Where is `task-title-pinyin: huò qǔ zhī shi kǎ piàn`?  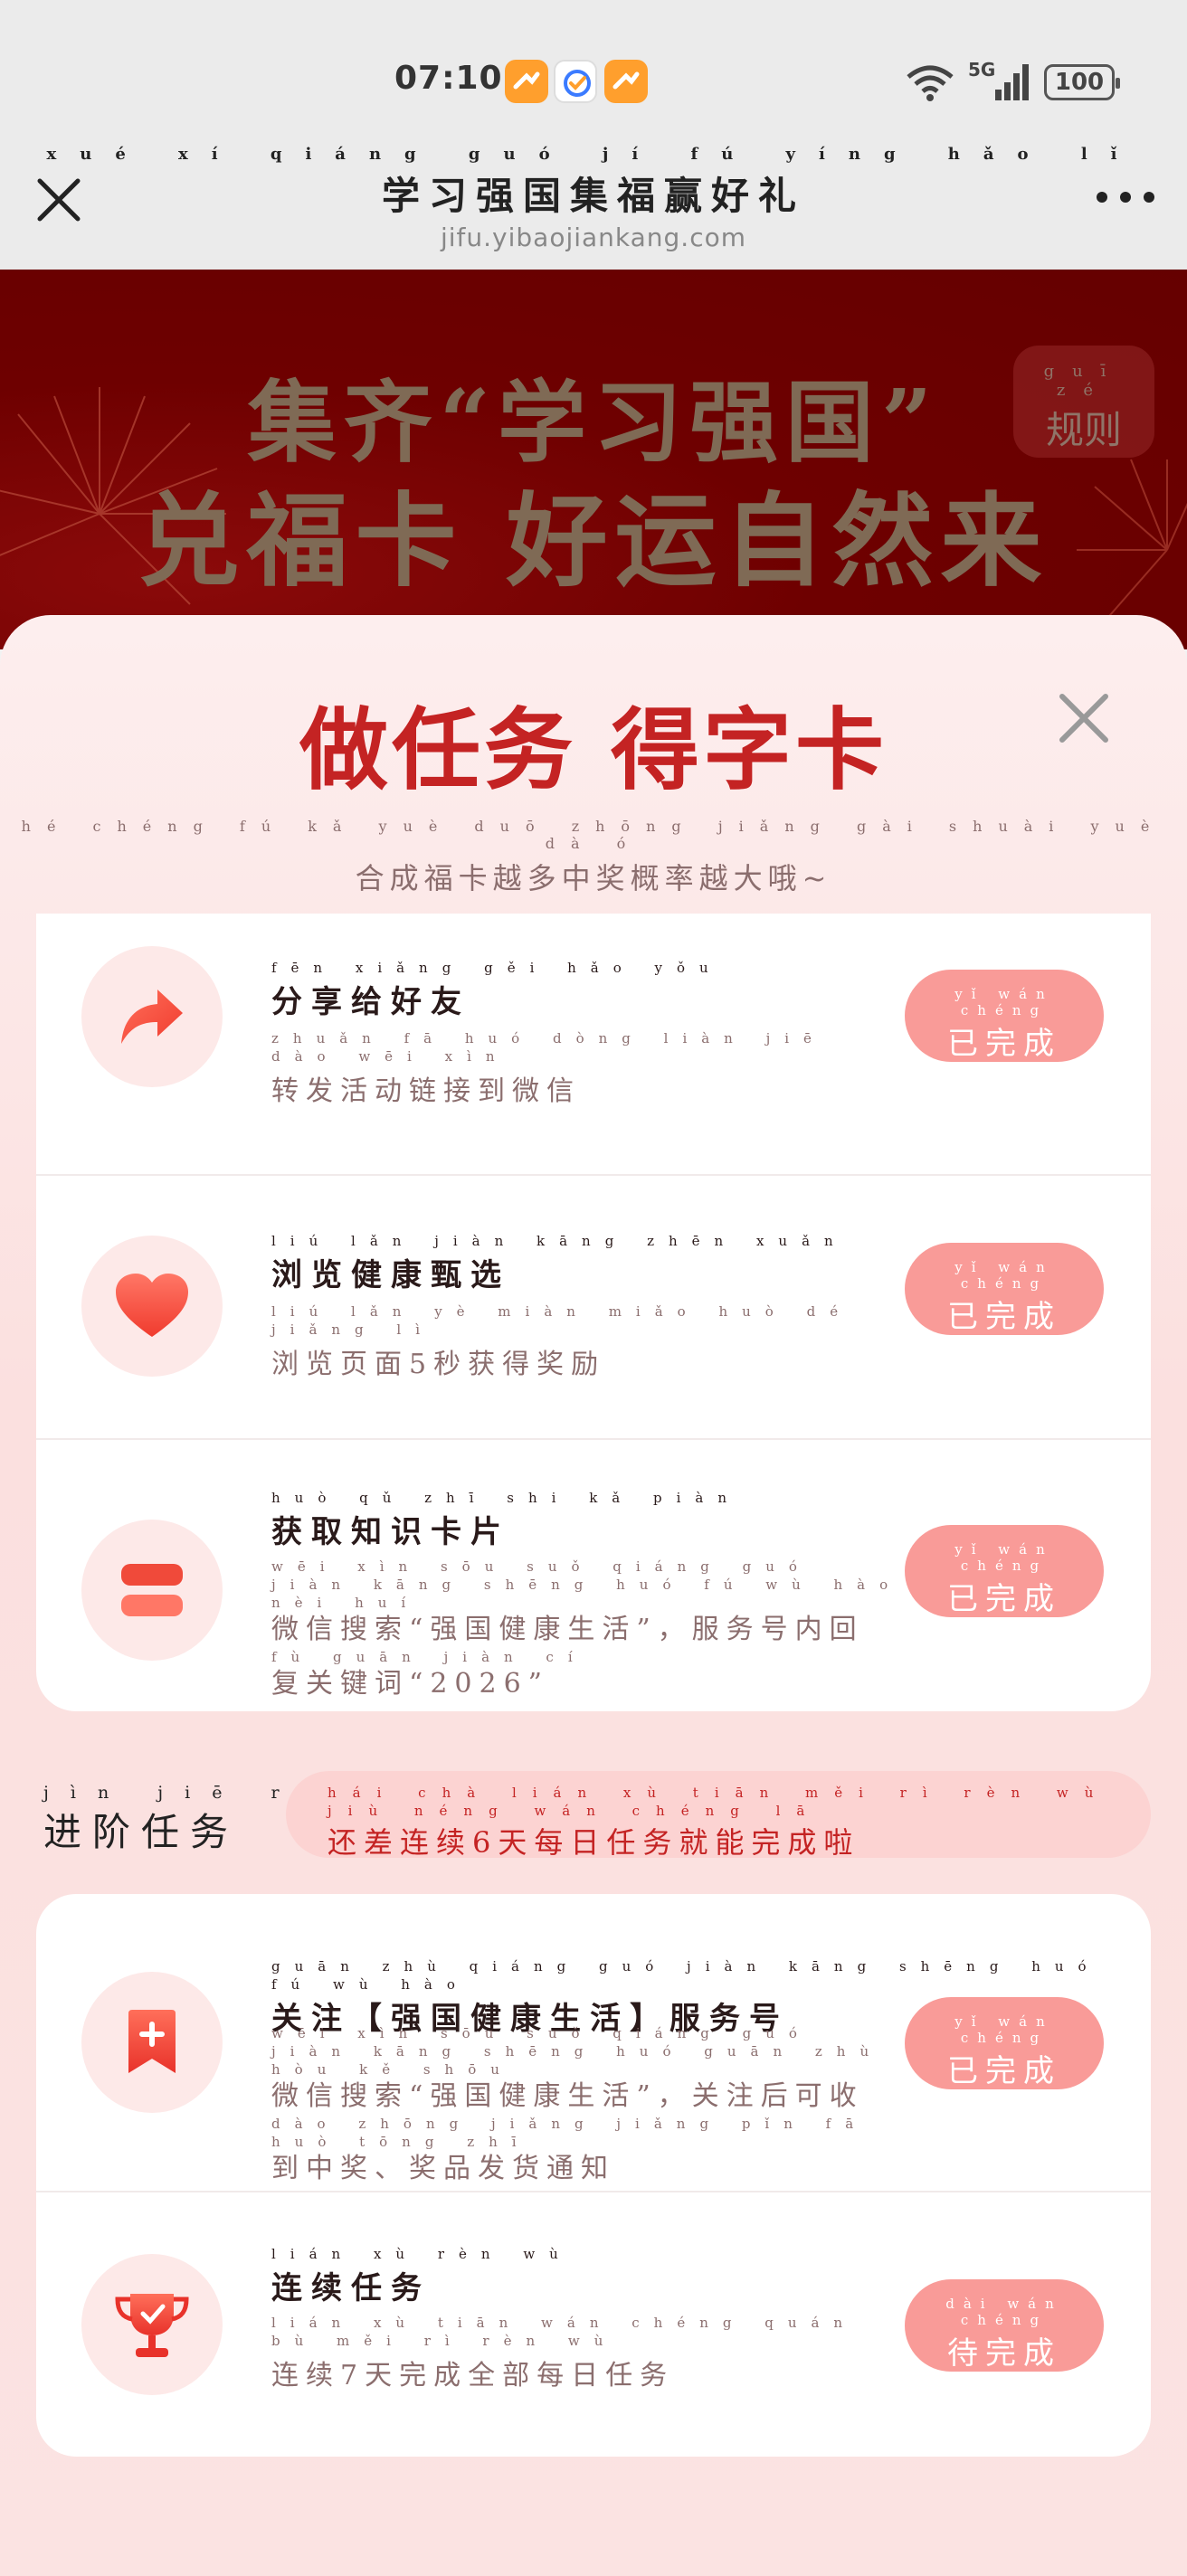
task-title-pinyin: huò qǔ zhī shi kǎ piàn is located at coordinates (506, 1498).